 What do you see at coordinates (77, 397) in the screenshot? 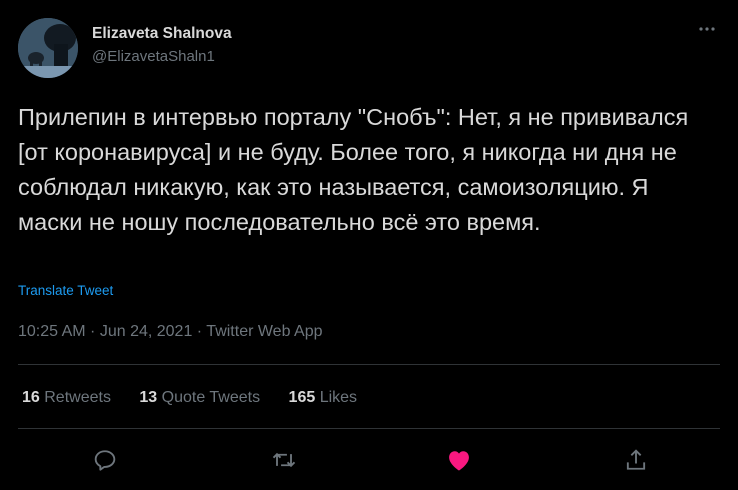
I see `retweets-label: Retweets` at bounding box center [77, 397].